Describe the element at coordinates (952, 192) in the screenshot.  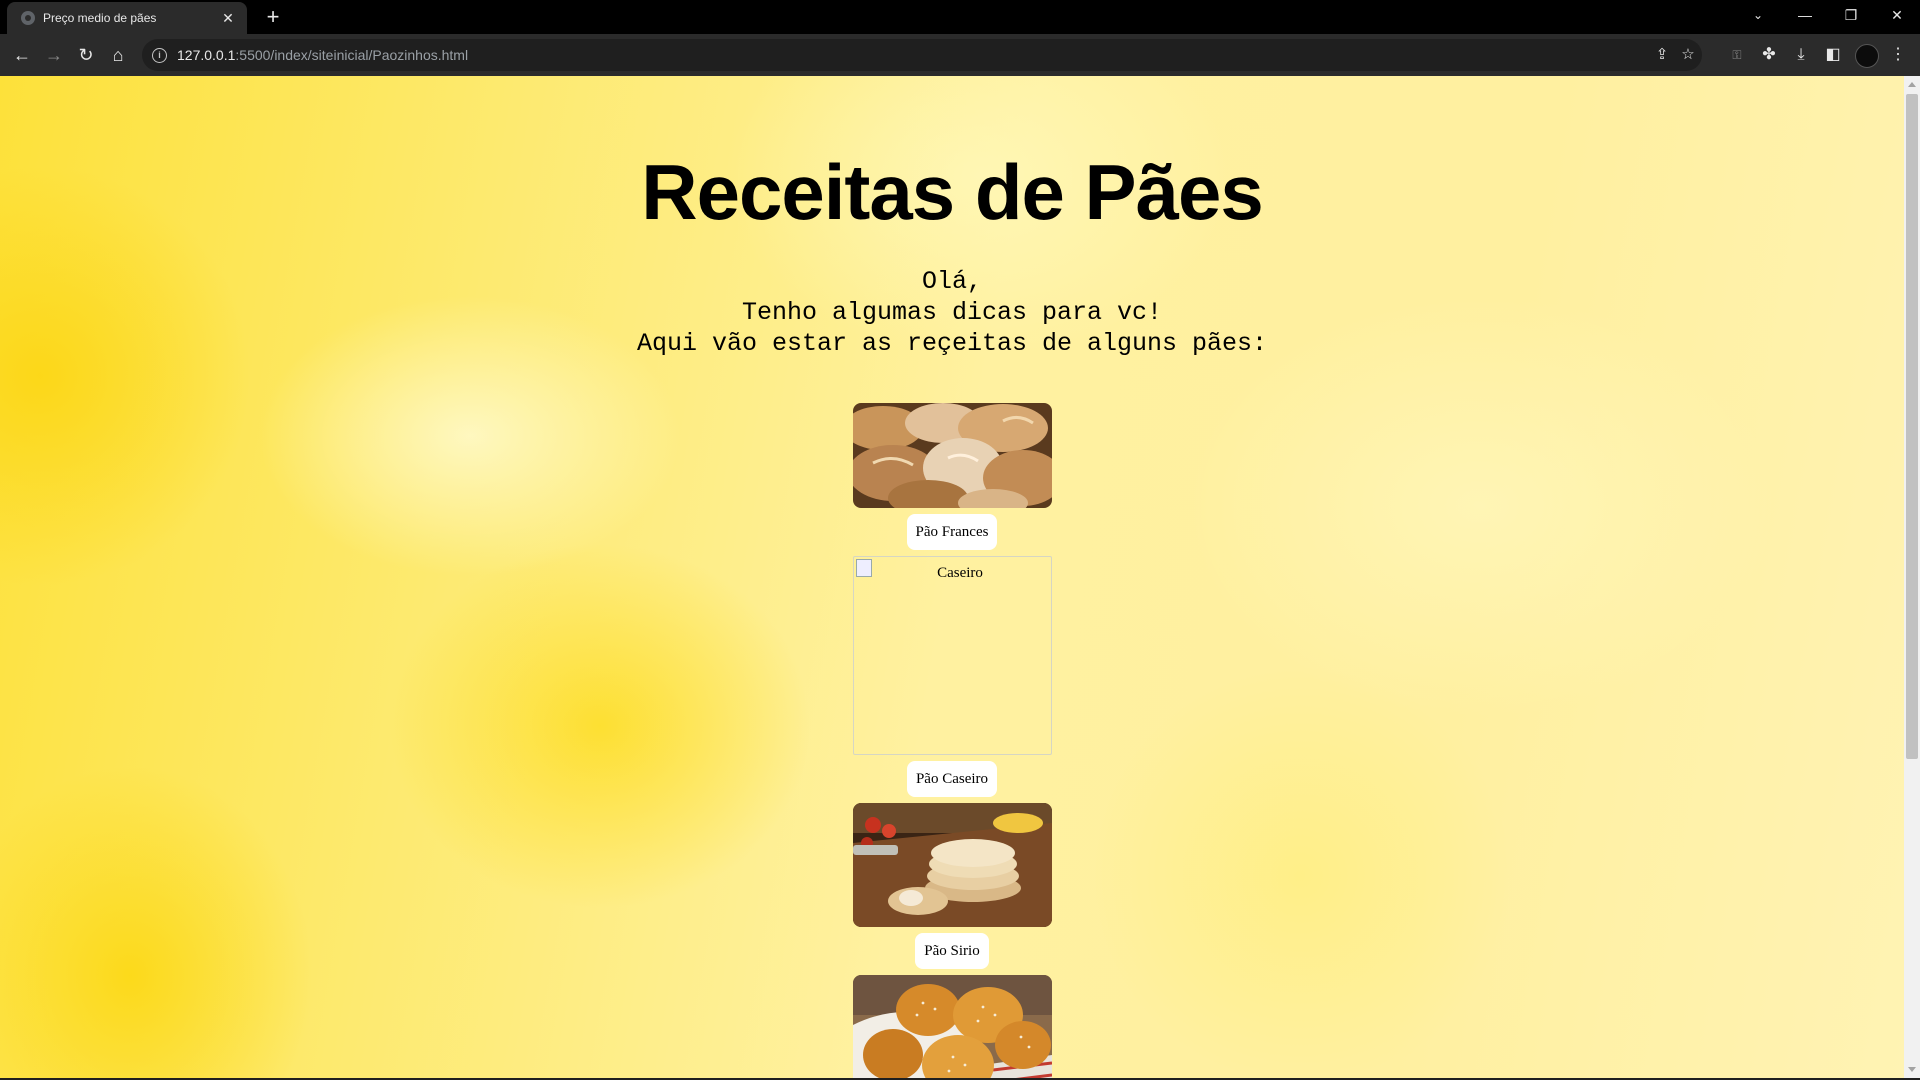
I see `page-title: Receitas de Pães` at that location.